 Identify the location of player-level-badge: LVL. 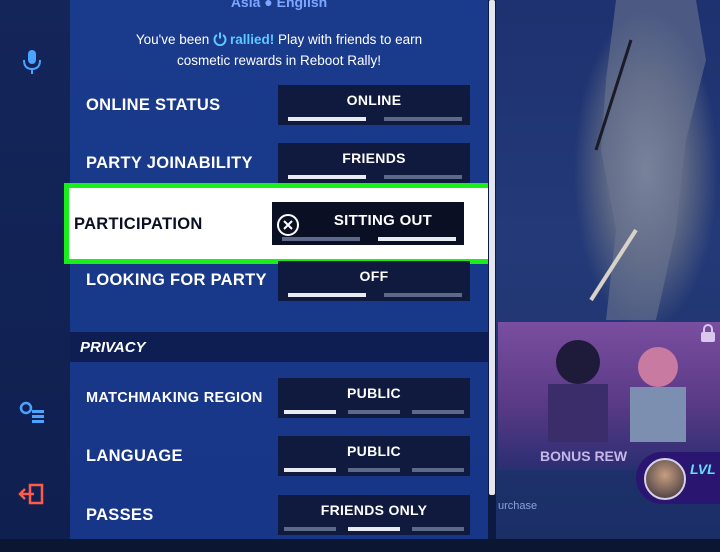
(678, 478).